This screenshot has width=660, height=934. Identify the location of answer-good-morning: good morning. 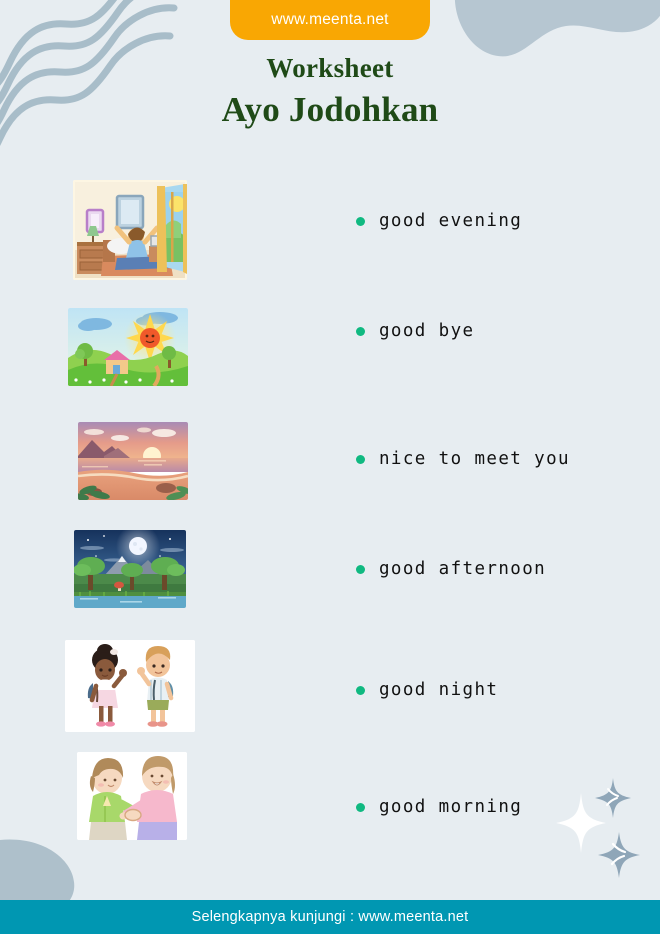
(439, 807).